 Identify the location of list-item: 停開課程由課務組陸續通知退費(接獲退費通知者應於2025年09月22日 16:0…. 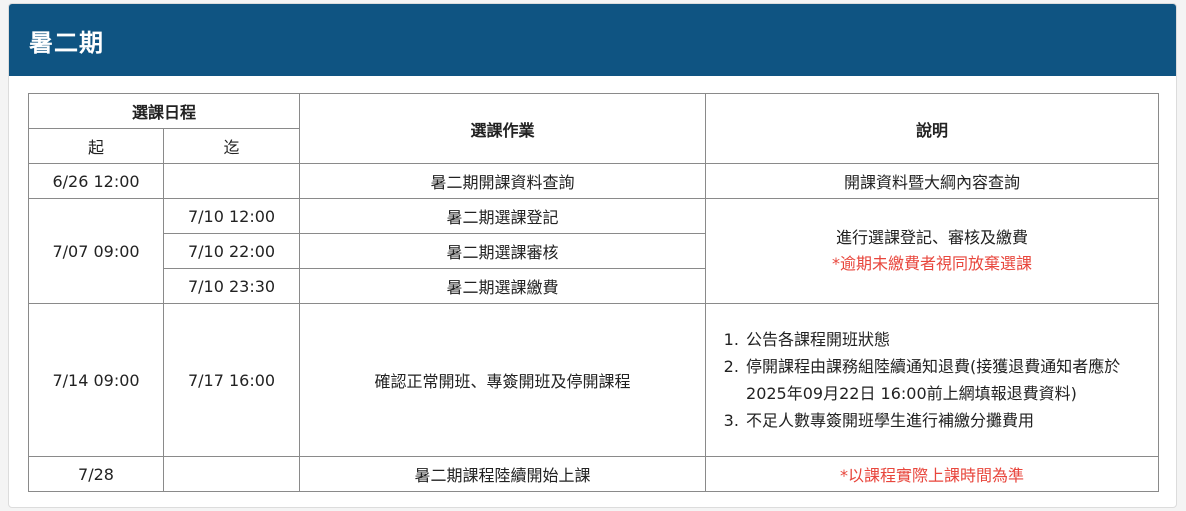
(947, 380).